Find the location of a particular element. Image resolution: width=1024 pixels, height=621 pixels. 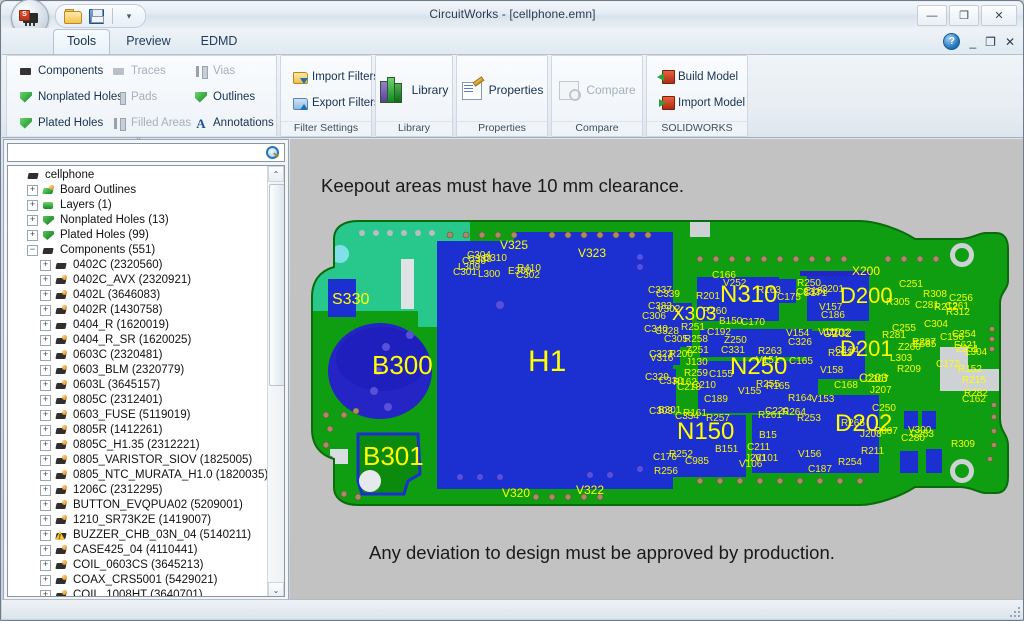

filter-pads-button: Pads is located at coordinates (147, 97).